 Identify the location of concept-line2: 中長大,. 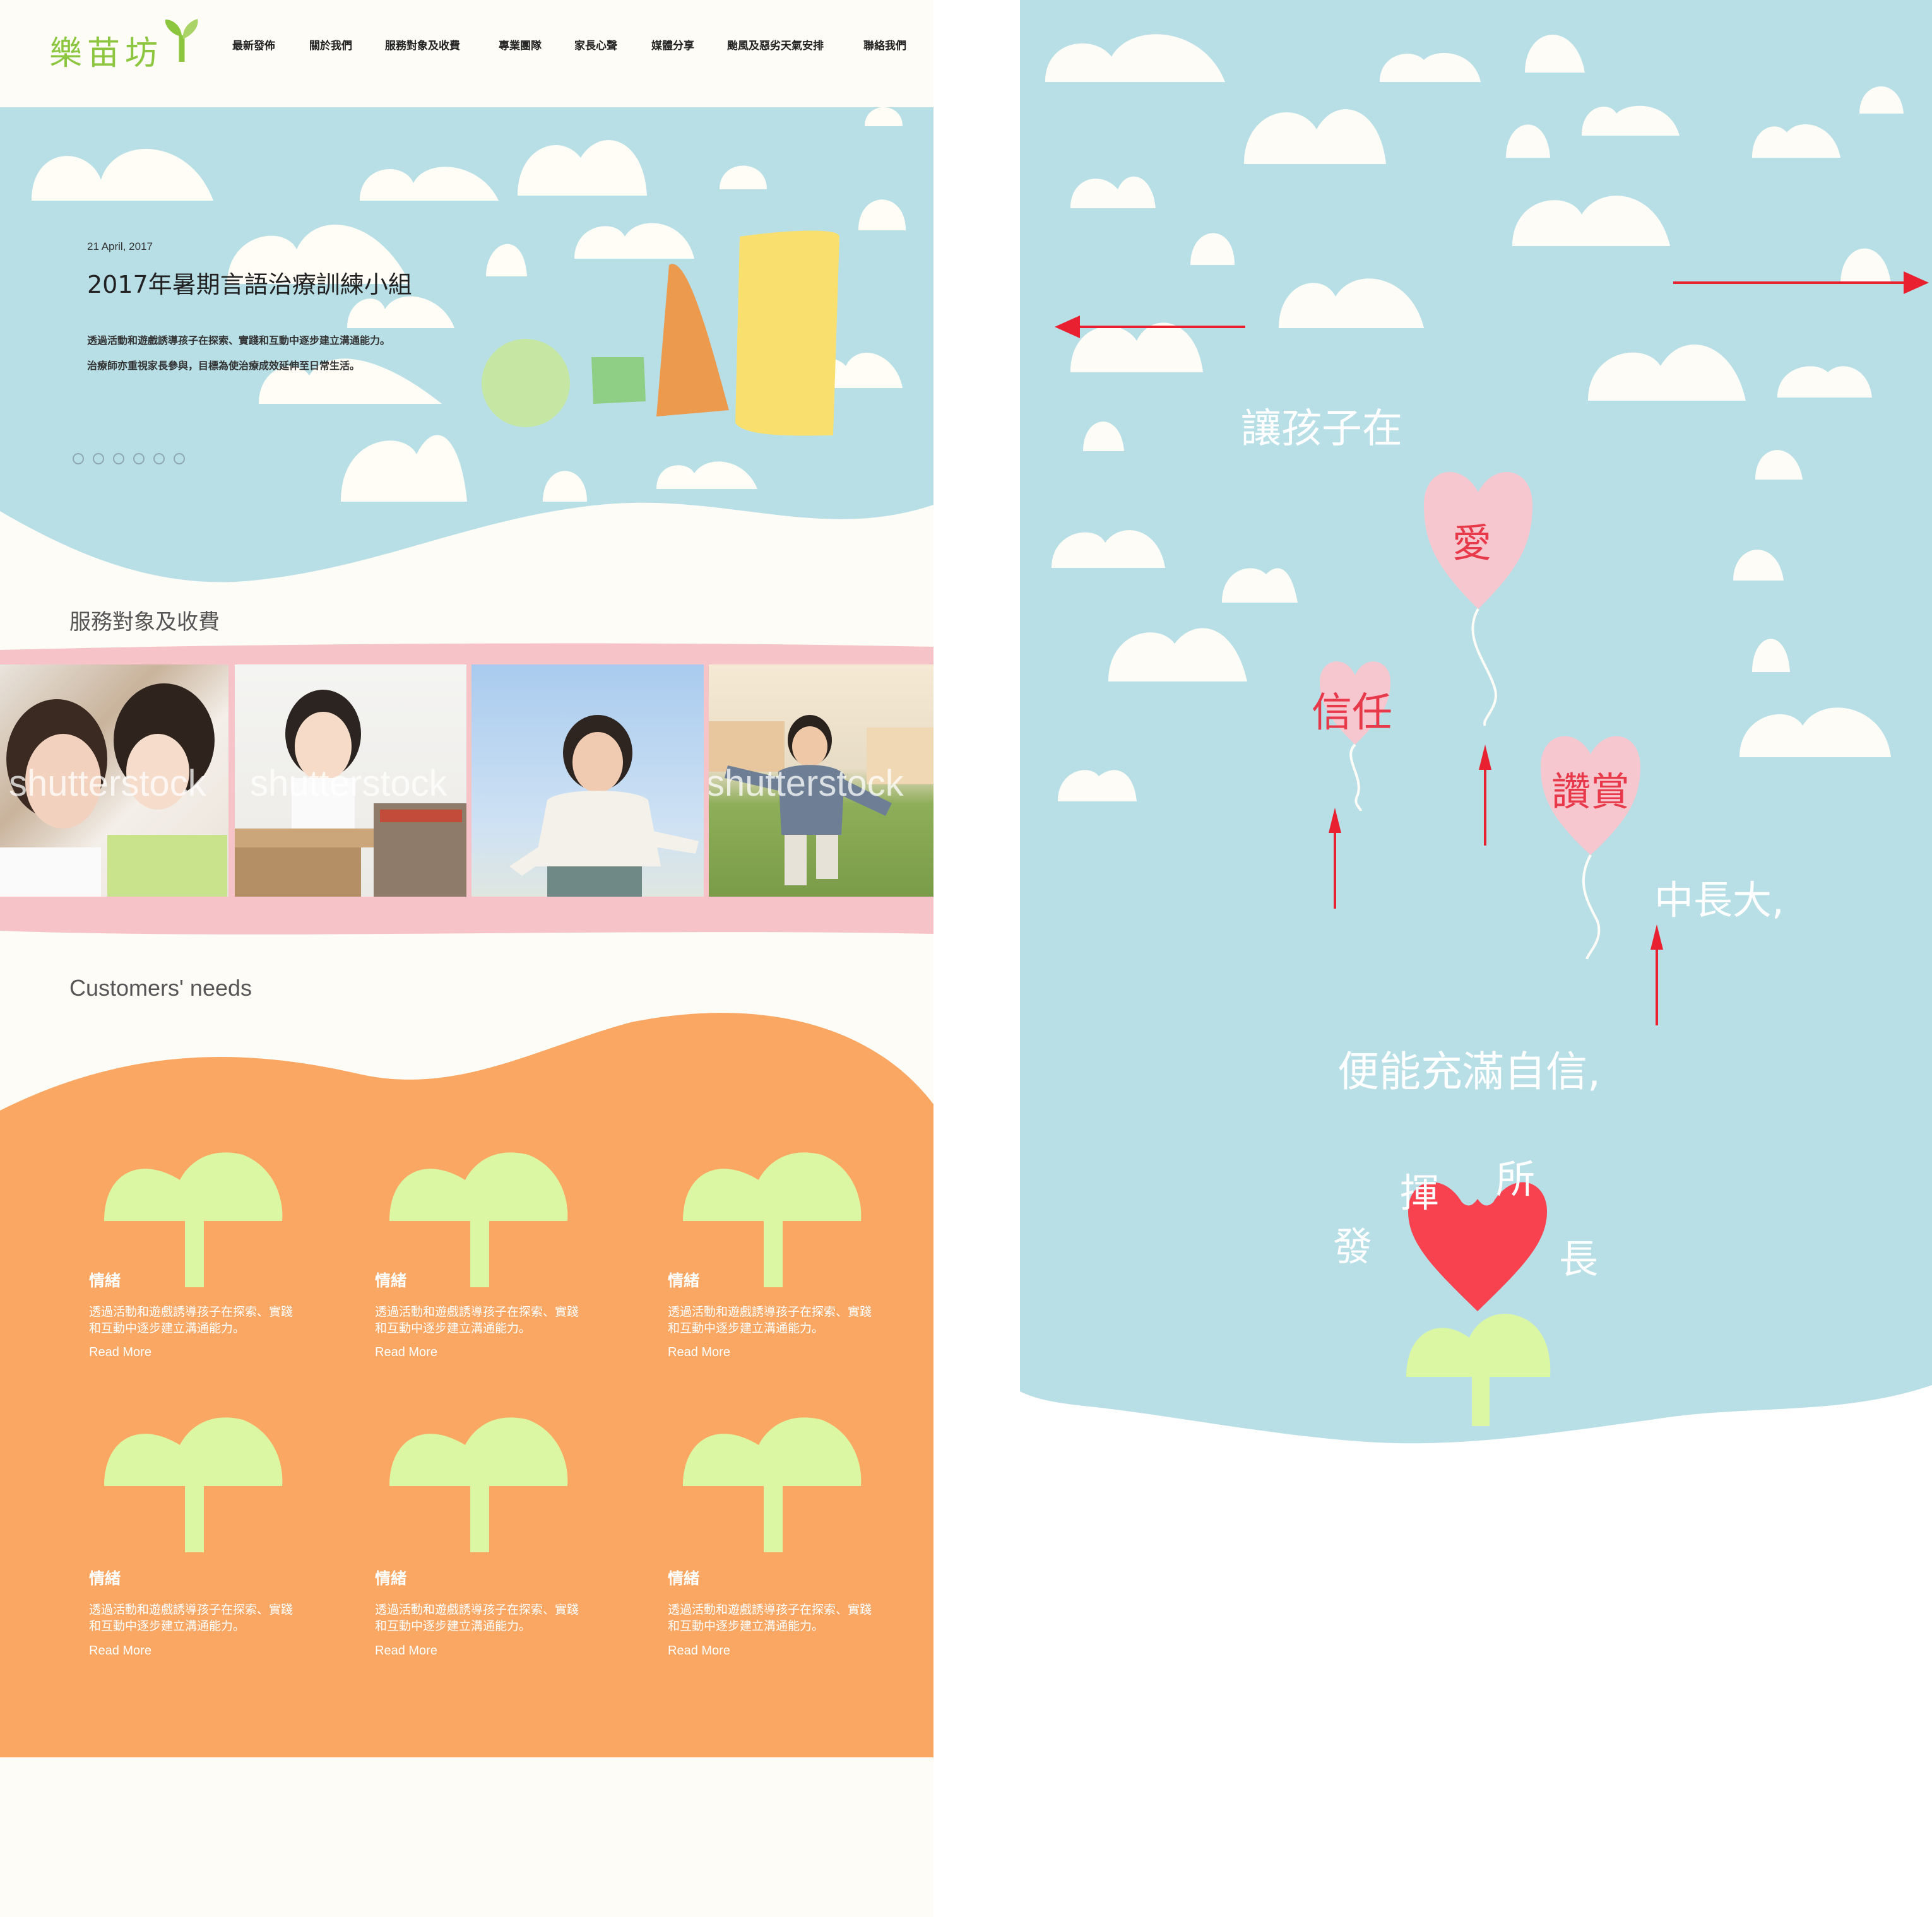
(1719, 900).